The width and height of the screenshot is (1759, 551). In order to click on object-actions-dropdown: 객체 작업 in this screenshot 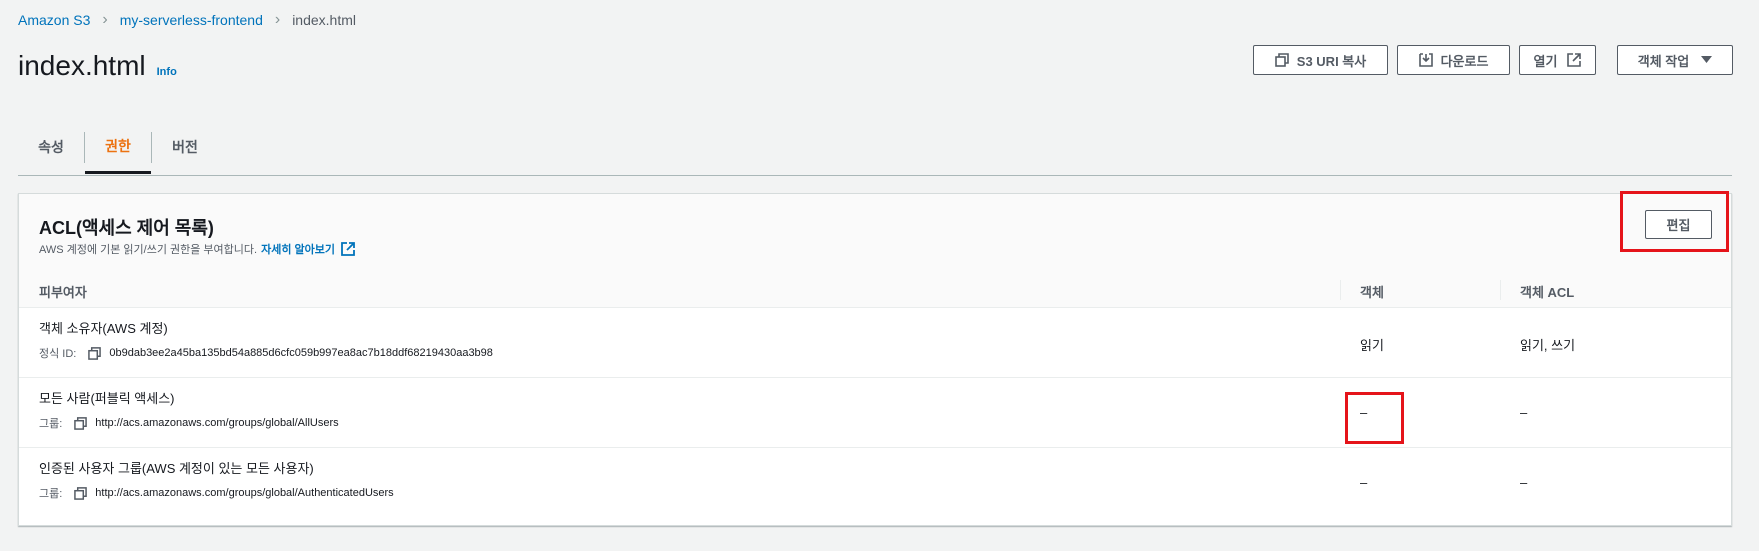, I will do `click(1675, 60)`.